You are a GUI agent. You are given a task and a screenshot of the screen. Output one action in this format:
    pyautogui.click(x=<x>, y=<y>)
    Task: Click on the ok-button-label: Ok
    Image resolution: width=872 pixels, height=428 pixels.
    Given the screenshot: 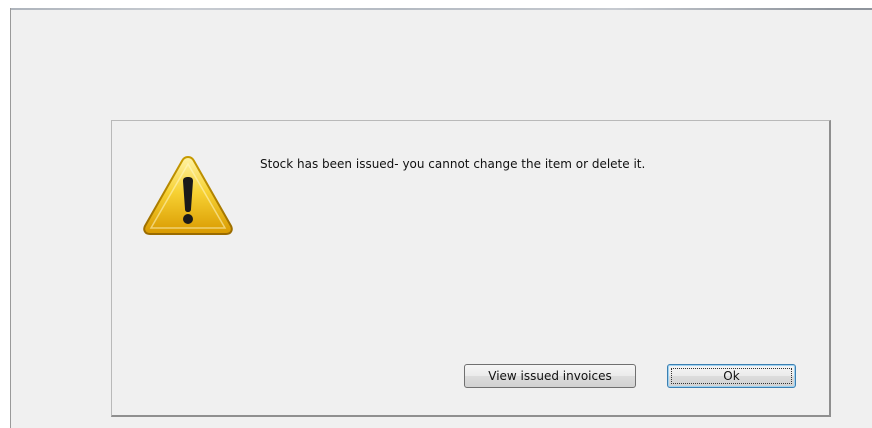 What is the action you would take?
    pyautogui.click(x=731, y=376)
    